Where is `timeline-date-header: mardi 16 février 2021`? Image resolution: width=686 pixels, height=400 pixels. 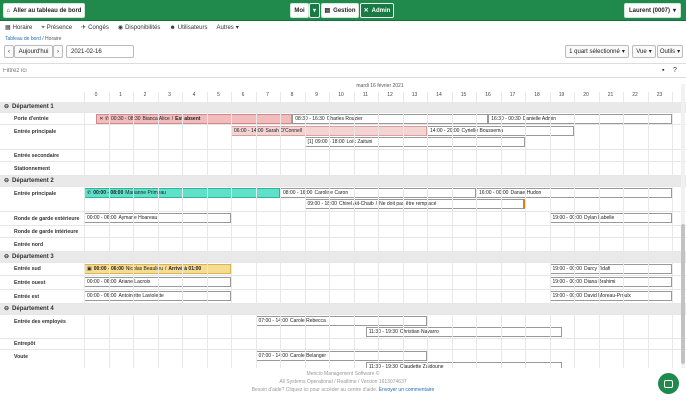
timeline-date-header: mardi 16 février 2021 is located at coordinates (380, 86).